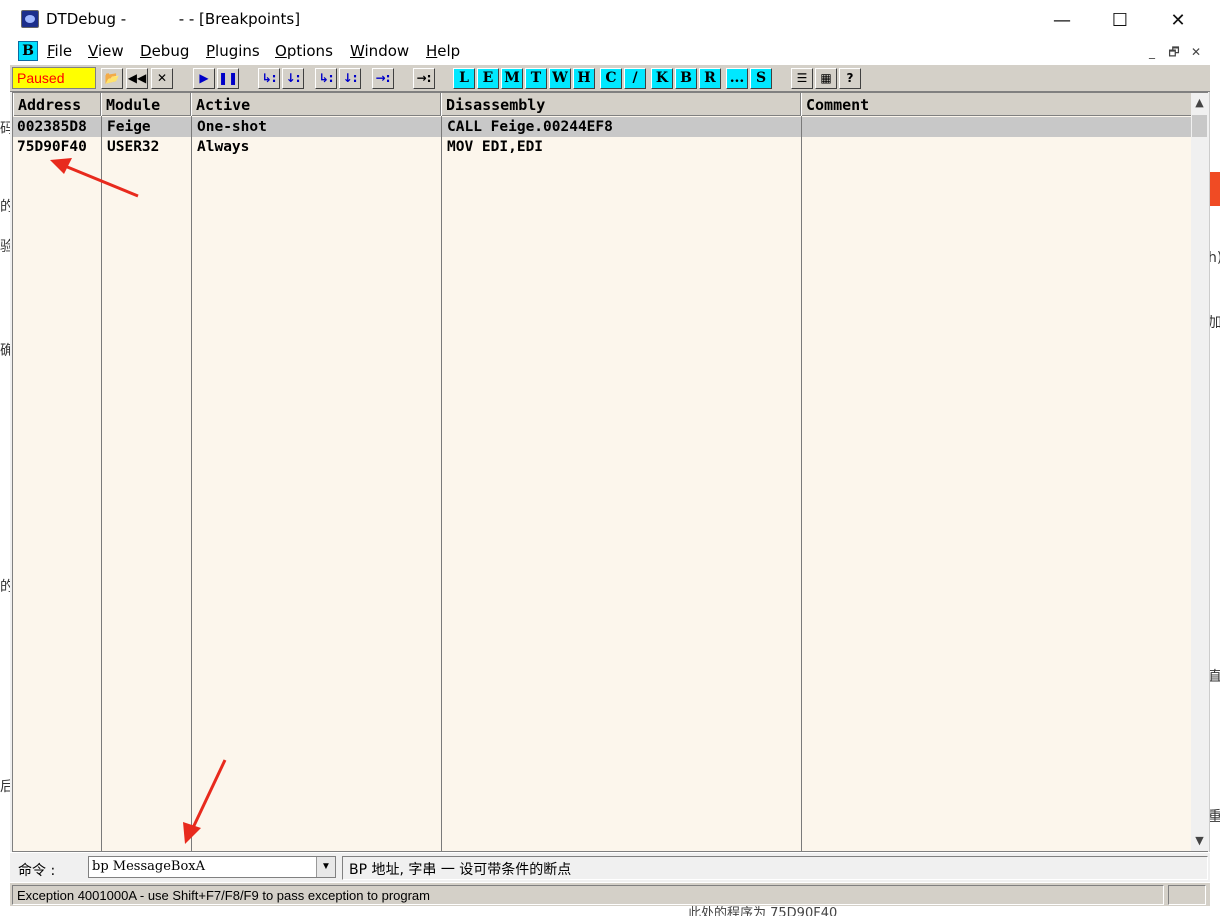 The height and width of the screenshot is (916, 1220). Describe the element at coordinates (52, 127) in the screenshot. I see `cell-address: 002385D8` at that location.